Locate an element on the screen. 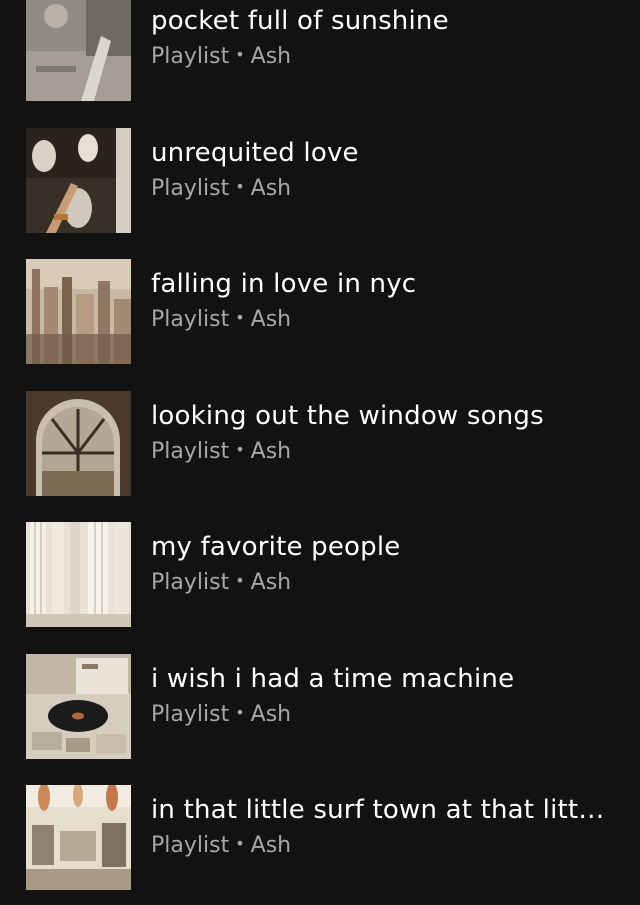 The width and height of the screenshot is (640, 905). playlist-title: unrequited love is located at coordinates (255, 152).